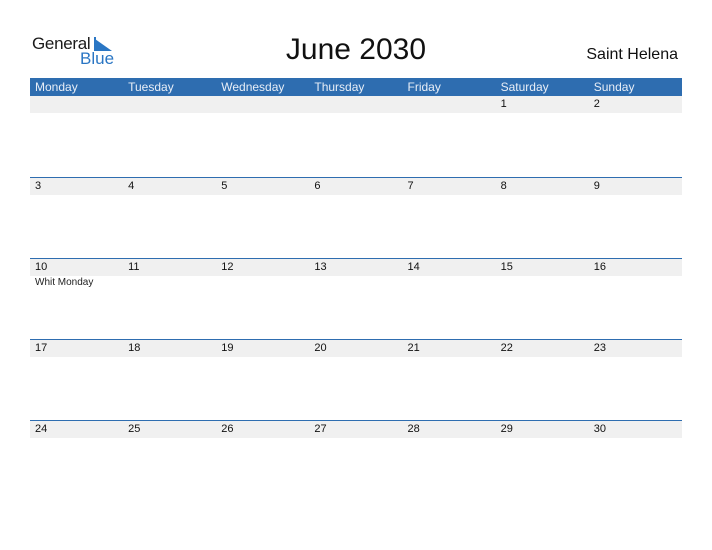  Describe the element at coordinates (134, 267) in the screenshot. I see `day-number: 11` at that location.